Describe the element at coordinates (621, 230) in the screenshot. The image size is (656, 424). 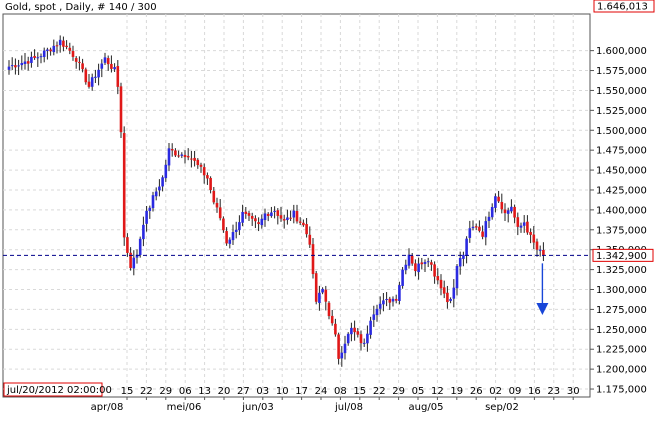
I see `price-tick-label: 1.375,000` at that location.